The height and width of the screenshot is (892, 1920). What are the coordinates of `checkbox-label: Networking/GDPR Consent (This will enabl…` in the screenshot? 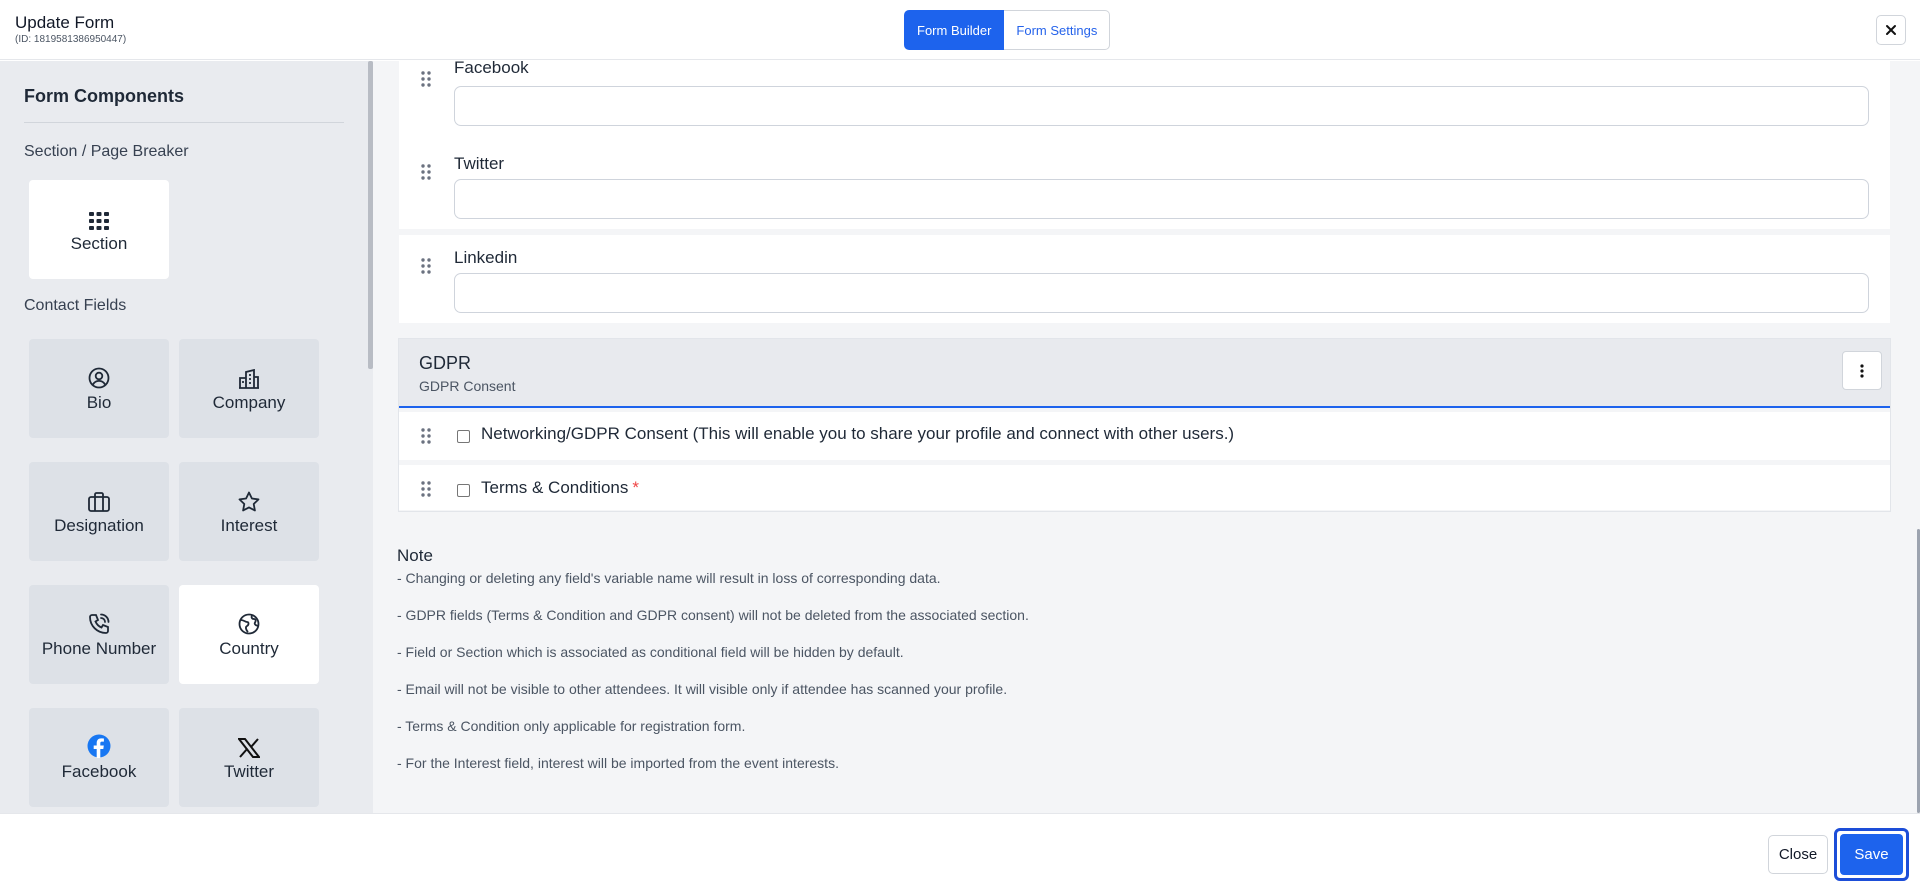 It's located at (858, 433).